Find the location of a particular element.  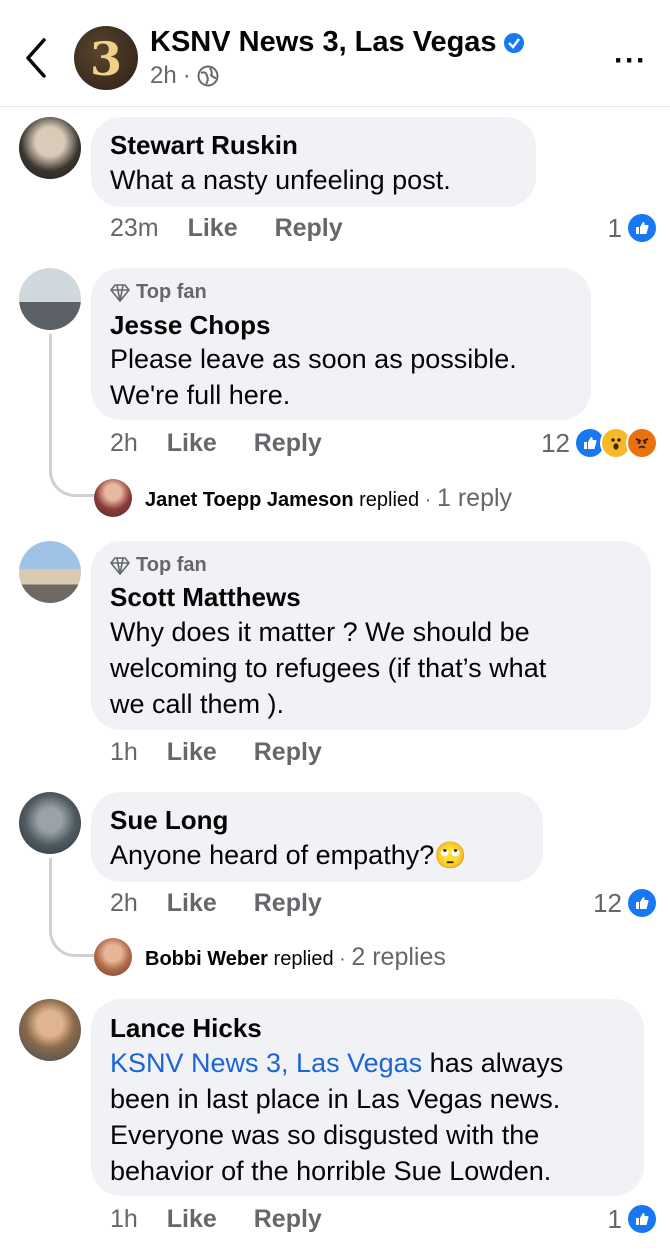

page-avatar: 3 is located at coordinates (106, 58).